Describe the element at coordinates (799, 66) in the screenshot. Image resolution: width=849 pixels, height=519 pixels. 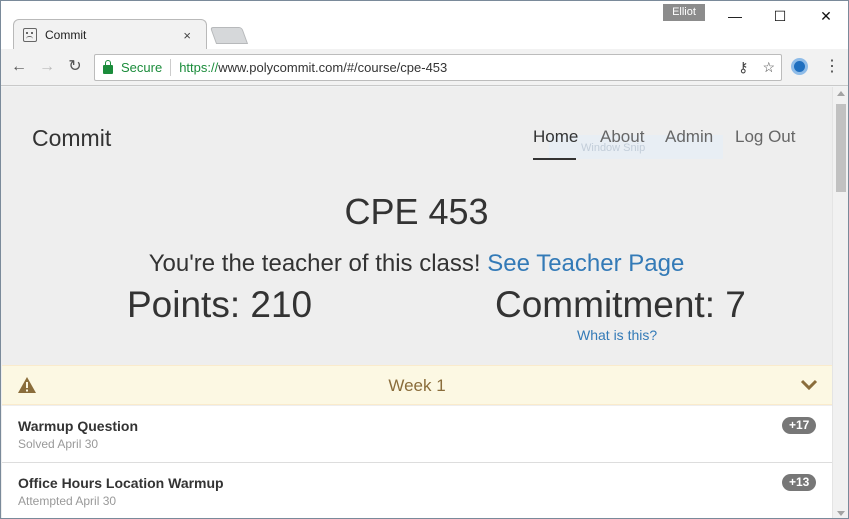
I see `extension-icon` at that location.